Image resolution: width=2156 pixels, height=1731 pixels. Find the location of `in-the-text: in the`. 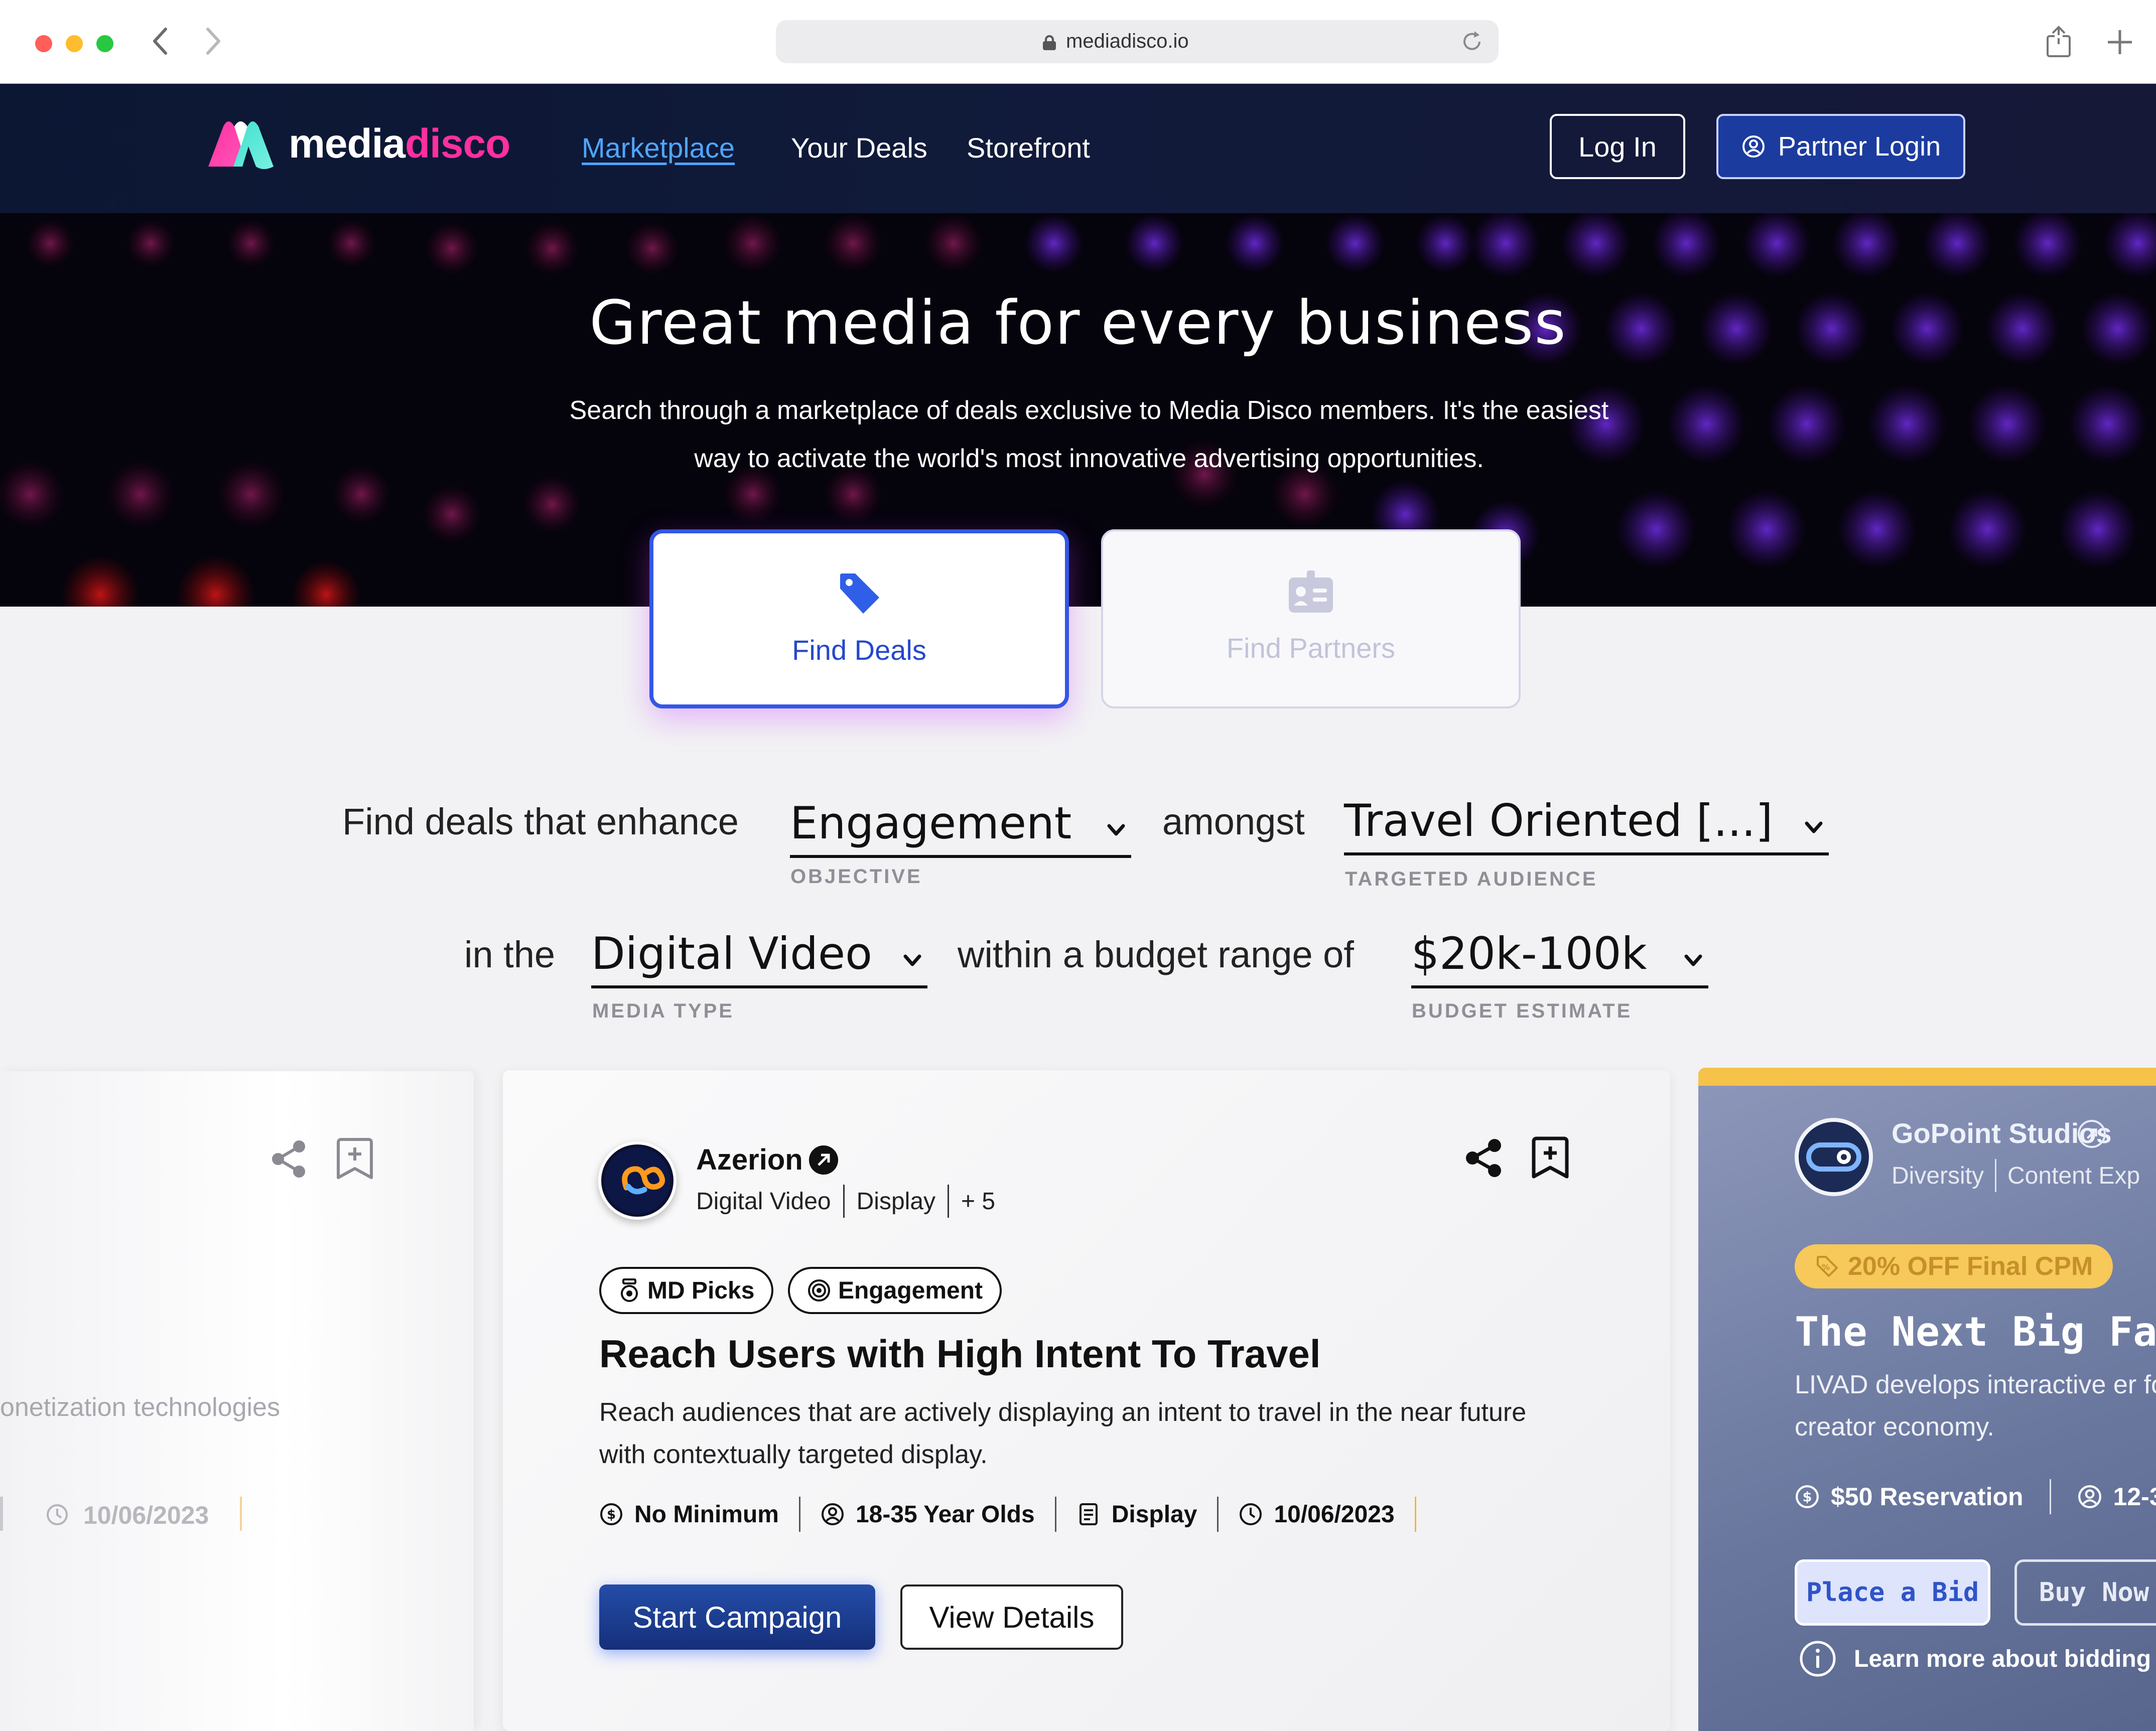

in-the-text: in the is located at coordinates (510, 954).